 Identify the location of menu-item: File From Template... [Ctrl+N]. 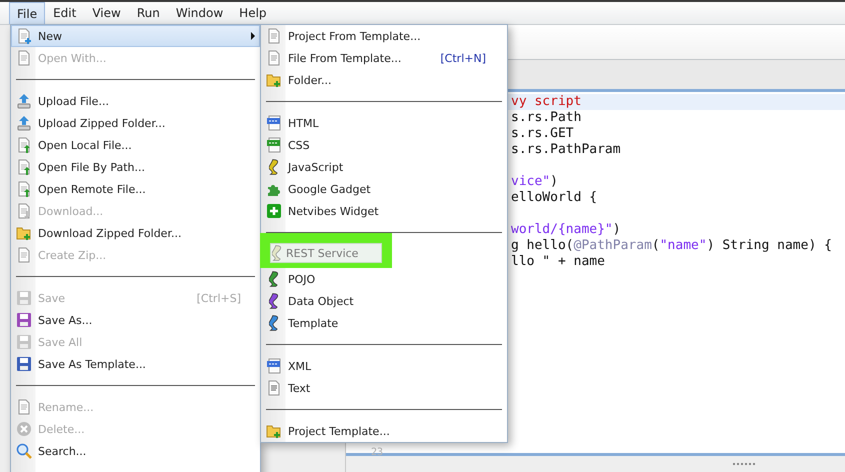
(384, 58).